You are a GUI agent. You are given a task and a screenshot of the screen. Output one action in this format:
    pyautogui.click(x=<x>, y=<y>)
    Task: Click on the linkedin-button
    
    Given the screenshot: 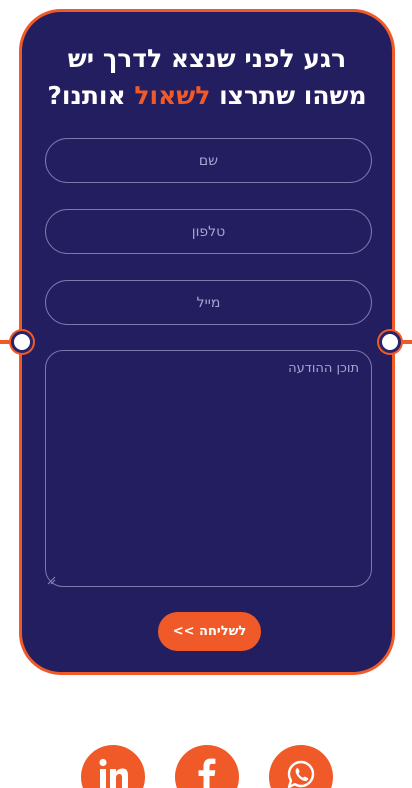 What is the action you would take?
    pyautogui.click(x=113, y=766)
    